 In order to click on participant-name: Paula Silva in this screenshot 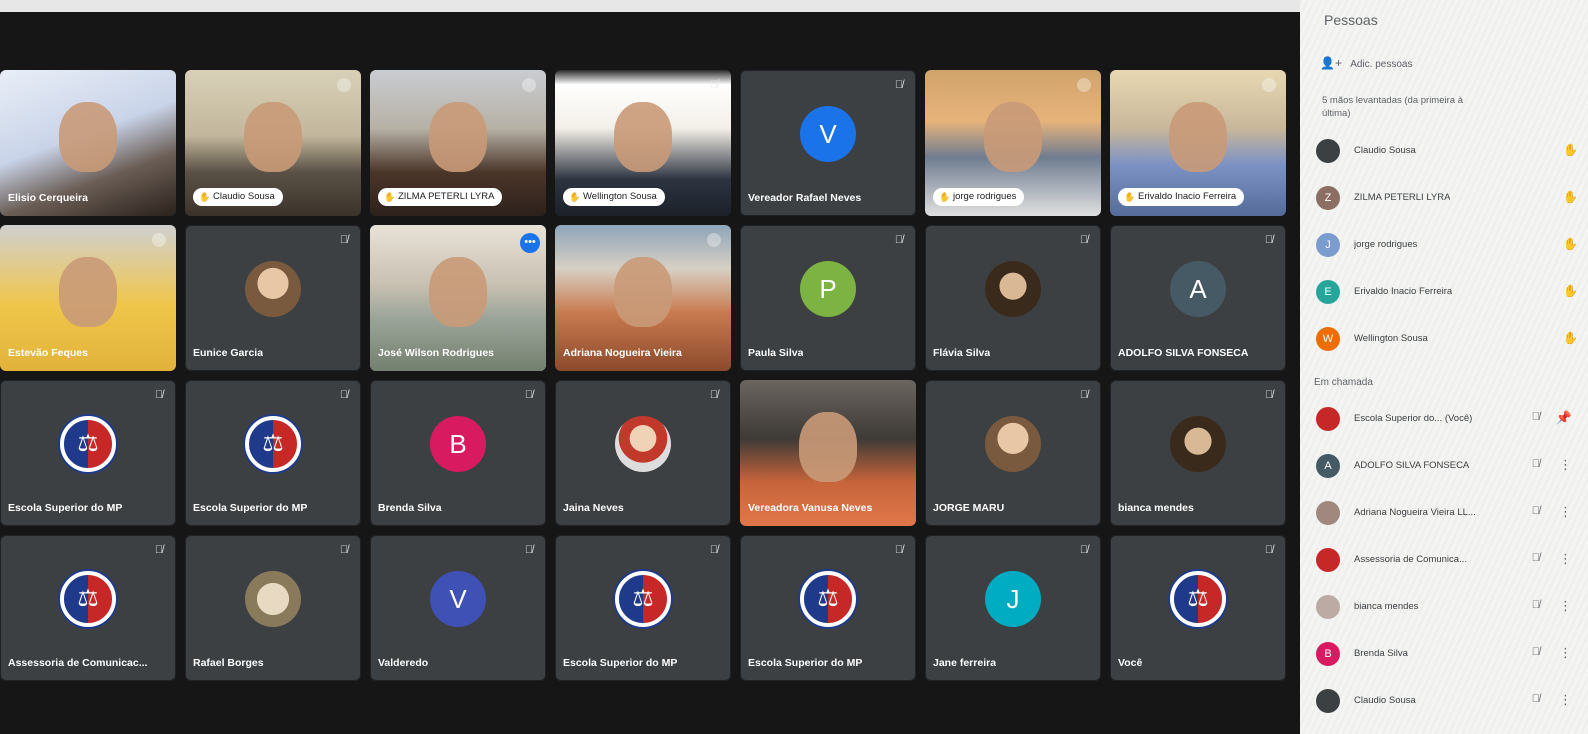, I will do `click(776, 353)`.